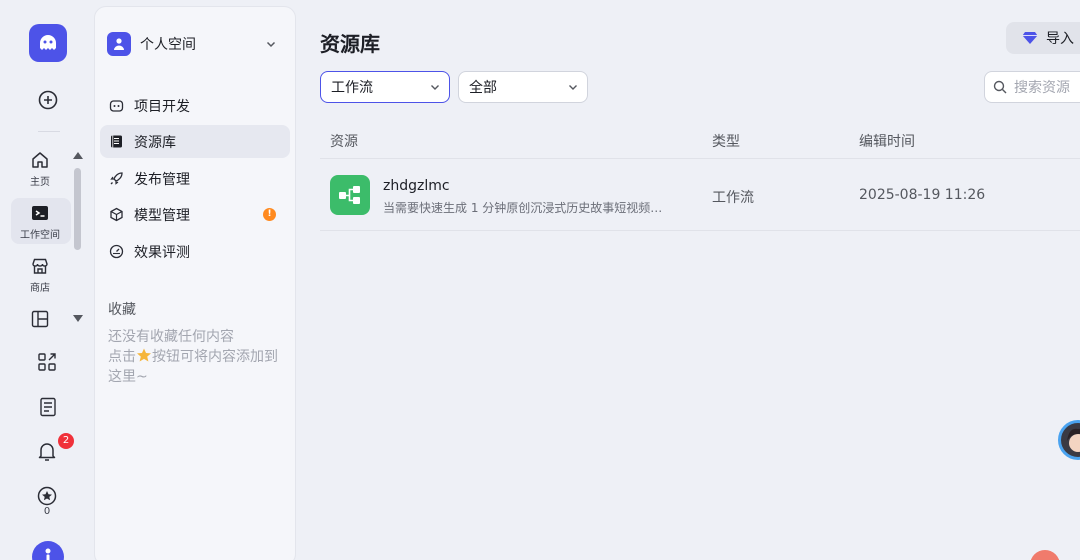 The width and height of the screenshot is (1080, 560). Describe the element at coordinates (385, 87) in the screenshot. I see `type-filter-select: 工作流` at that location.